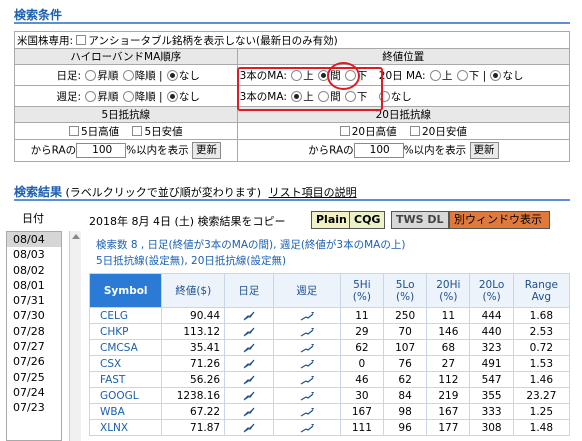 This screenshot has height=441, width=582. What do you see at coordinates (34, 361) in the screenshot?
I see `date-item: 07/26` at bounding box center [34, 361].